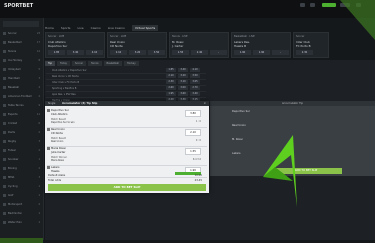 This screenshot has width=375, height=243. Describe the element at coordinates (48, 129) in the screenshot. I see `soccer-ball-icon` at that location.